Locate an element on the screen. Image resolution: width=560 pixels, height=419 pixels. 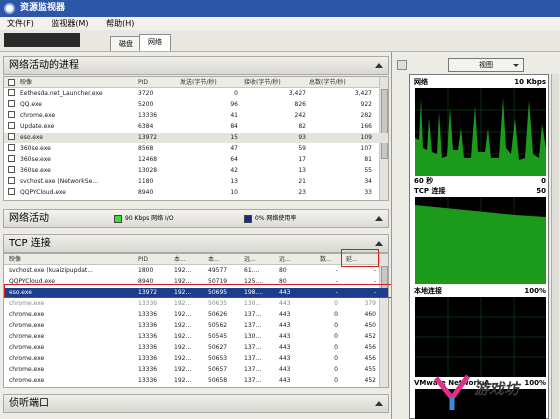
col-total: 总数(字节/秒) is located at coordinates (327, 82).